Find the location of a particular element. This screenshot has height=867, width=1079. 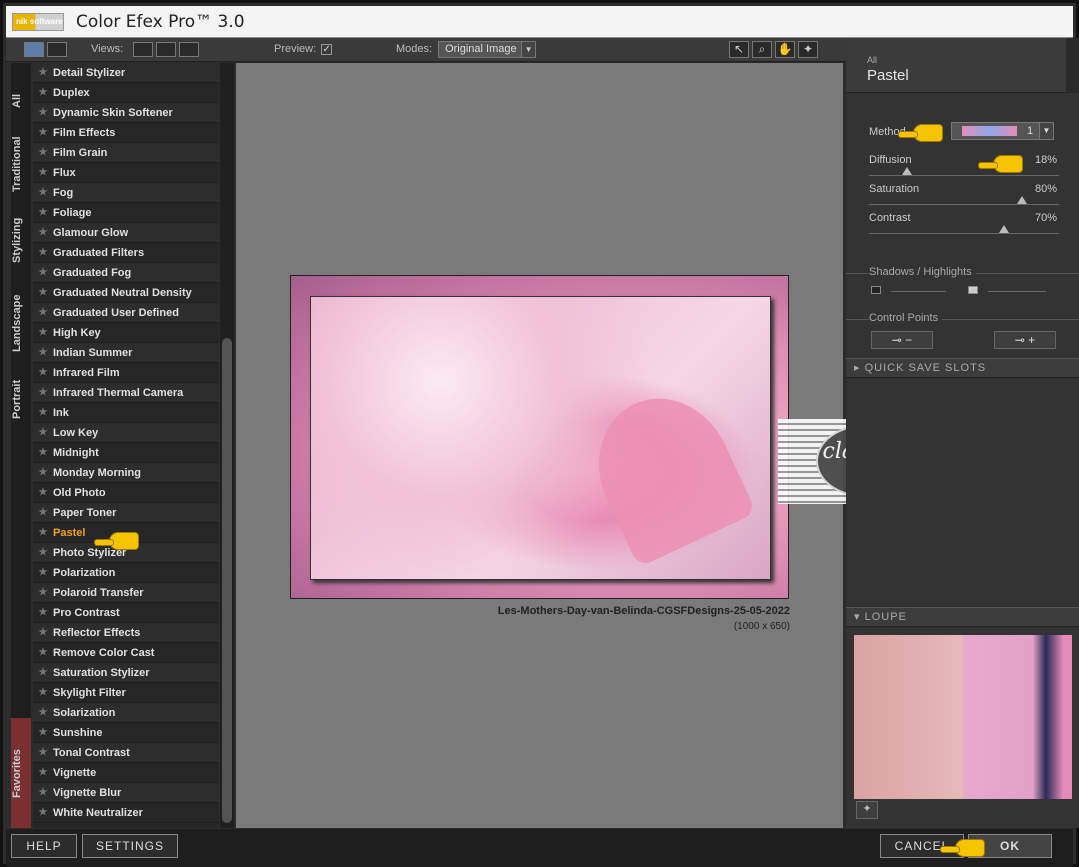

filter-item: ★ Flux is located at coordinates (126, 173).